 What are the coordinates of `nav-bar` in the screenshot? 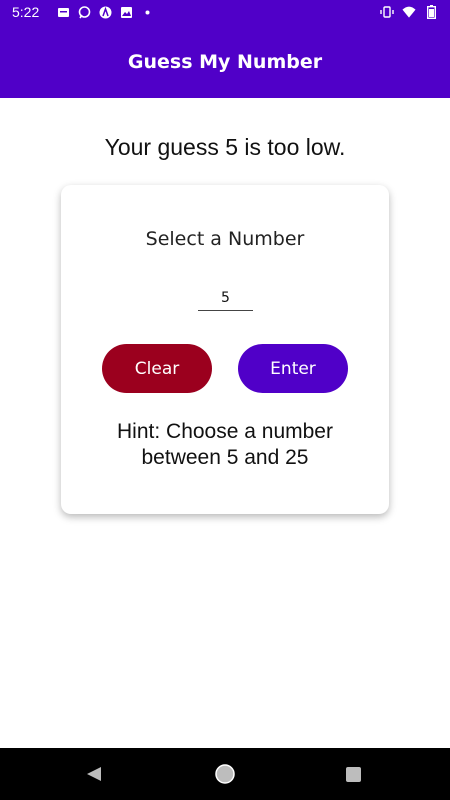 It's located at (225, 774).